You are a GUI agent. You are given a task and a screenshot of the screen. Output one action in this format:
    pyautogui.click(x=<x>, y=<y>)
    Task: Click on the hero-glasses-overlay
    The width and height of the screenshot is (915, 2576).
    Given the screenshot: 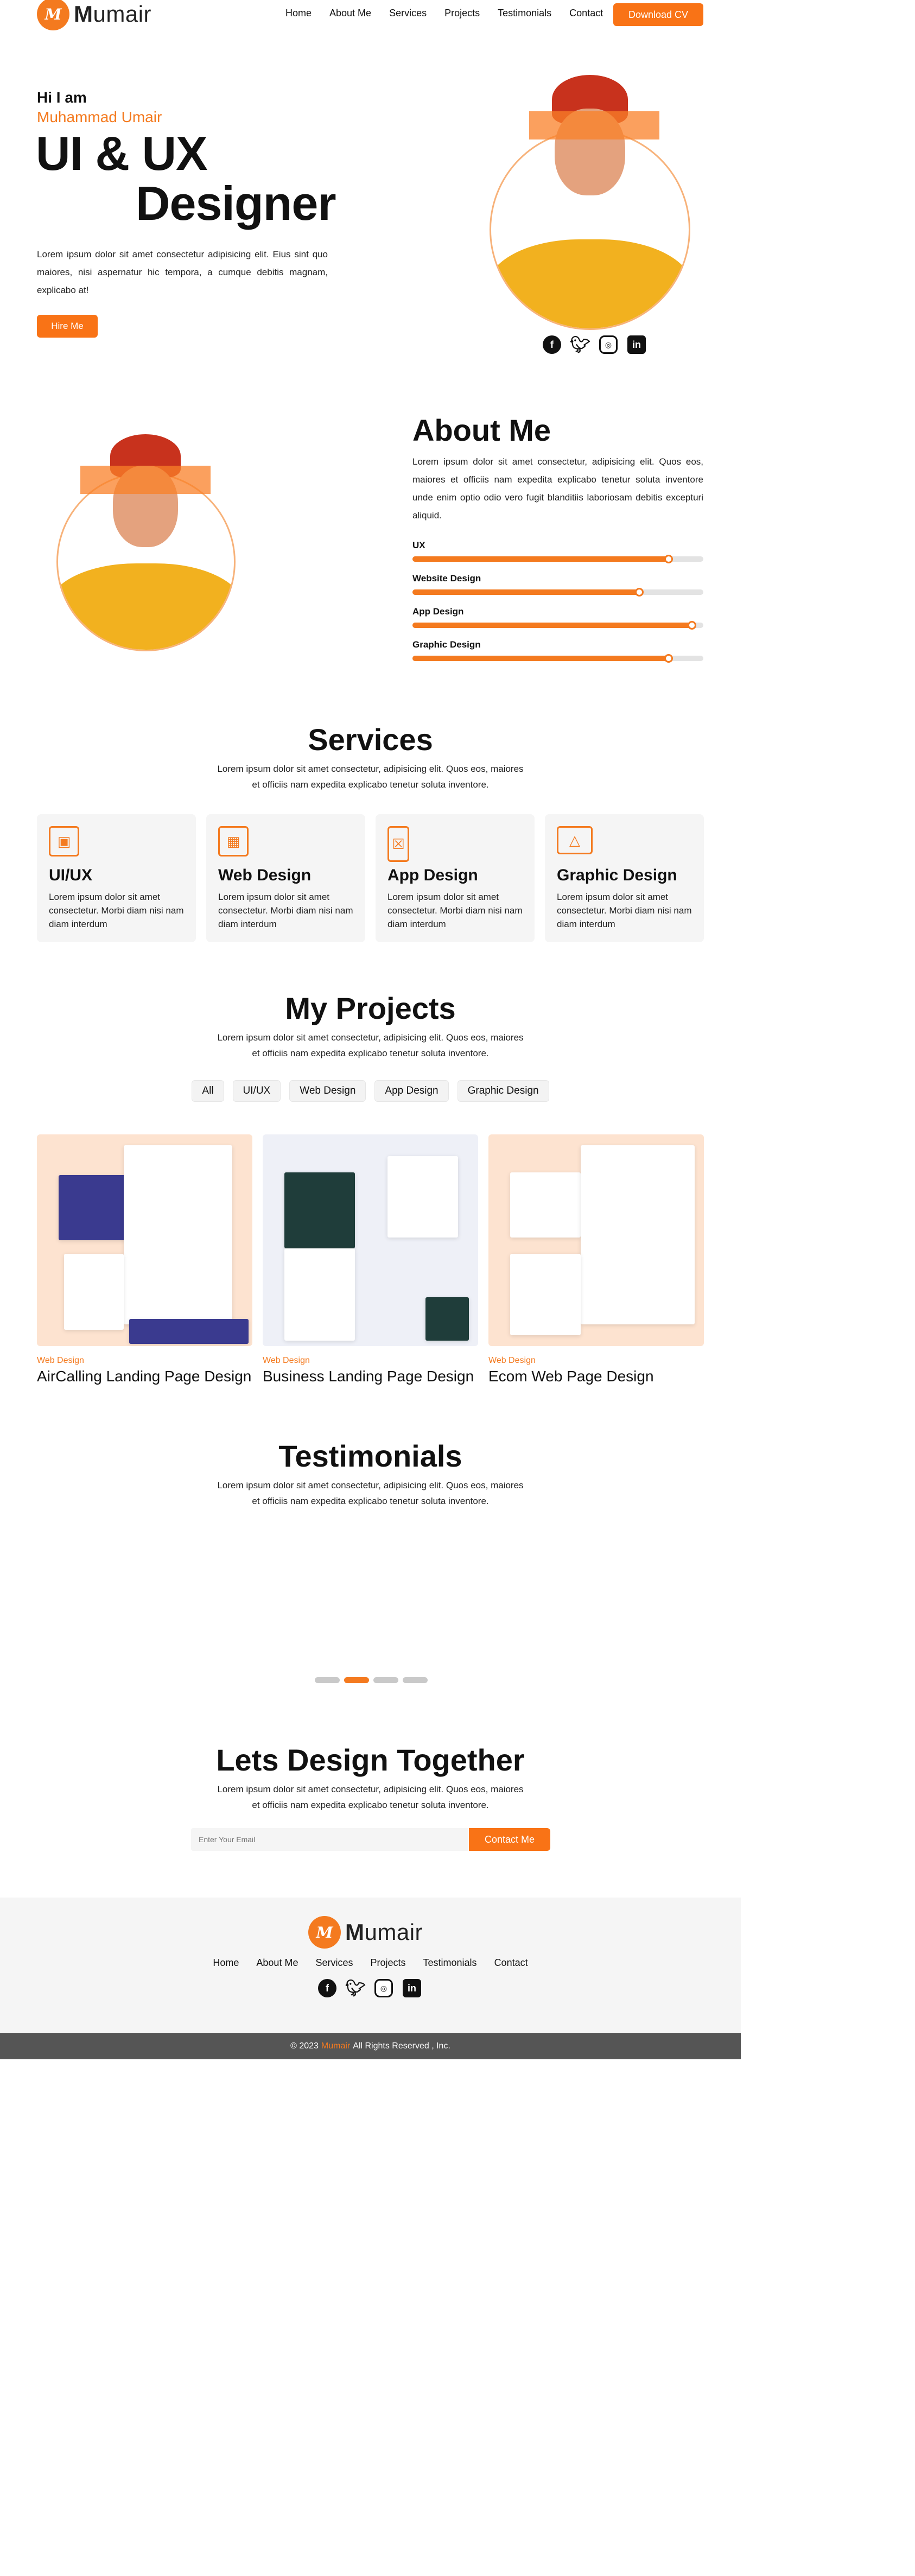 What is the action you would take?
    pyautogui.click(x=594, y=125)
    